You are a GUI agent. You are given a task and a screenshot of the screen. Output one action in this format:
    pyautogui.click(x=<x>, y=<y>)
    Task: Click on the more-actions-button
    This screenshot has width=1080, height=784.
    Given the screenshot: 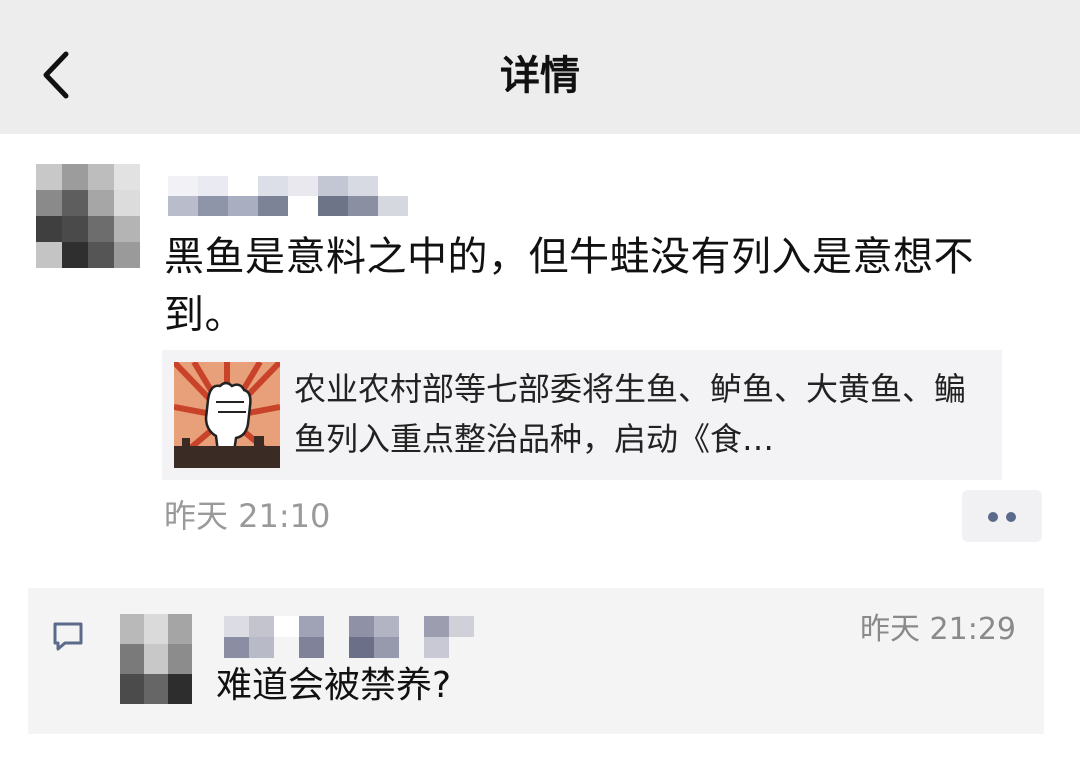 What is the action you would take?
    pyautogui.click(x=1002, y=516)
    